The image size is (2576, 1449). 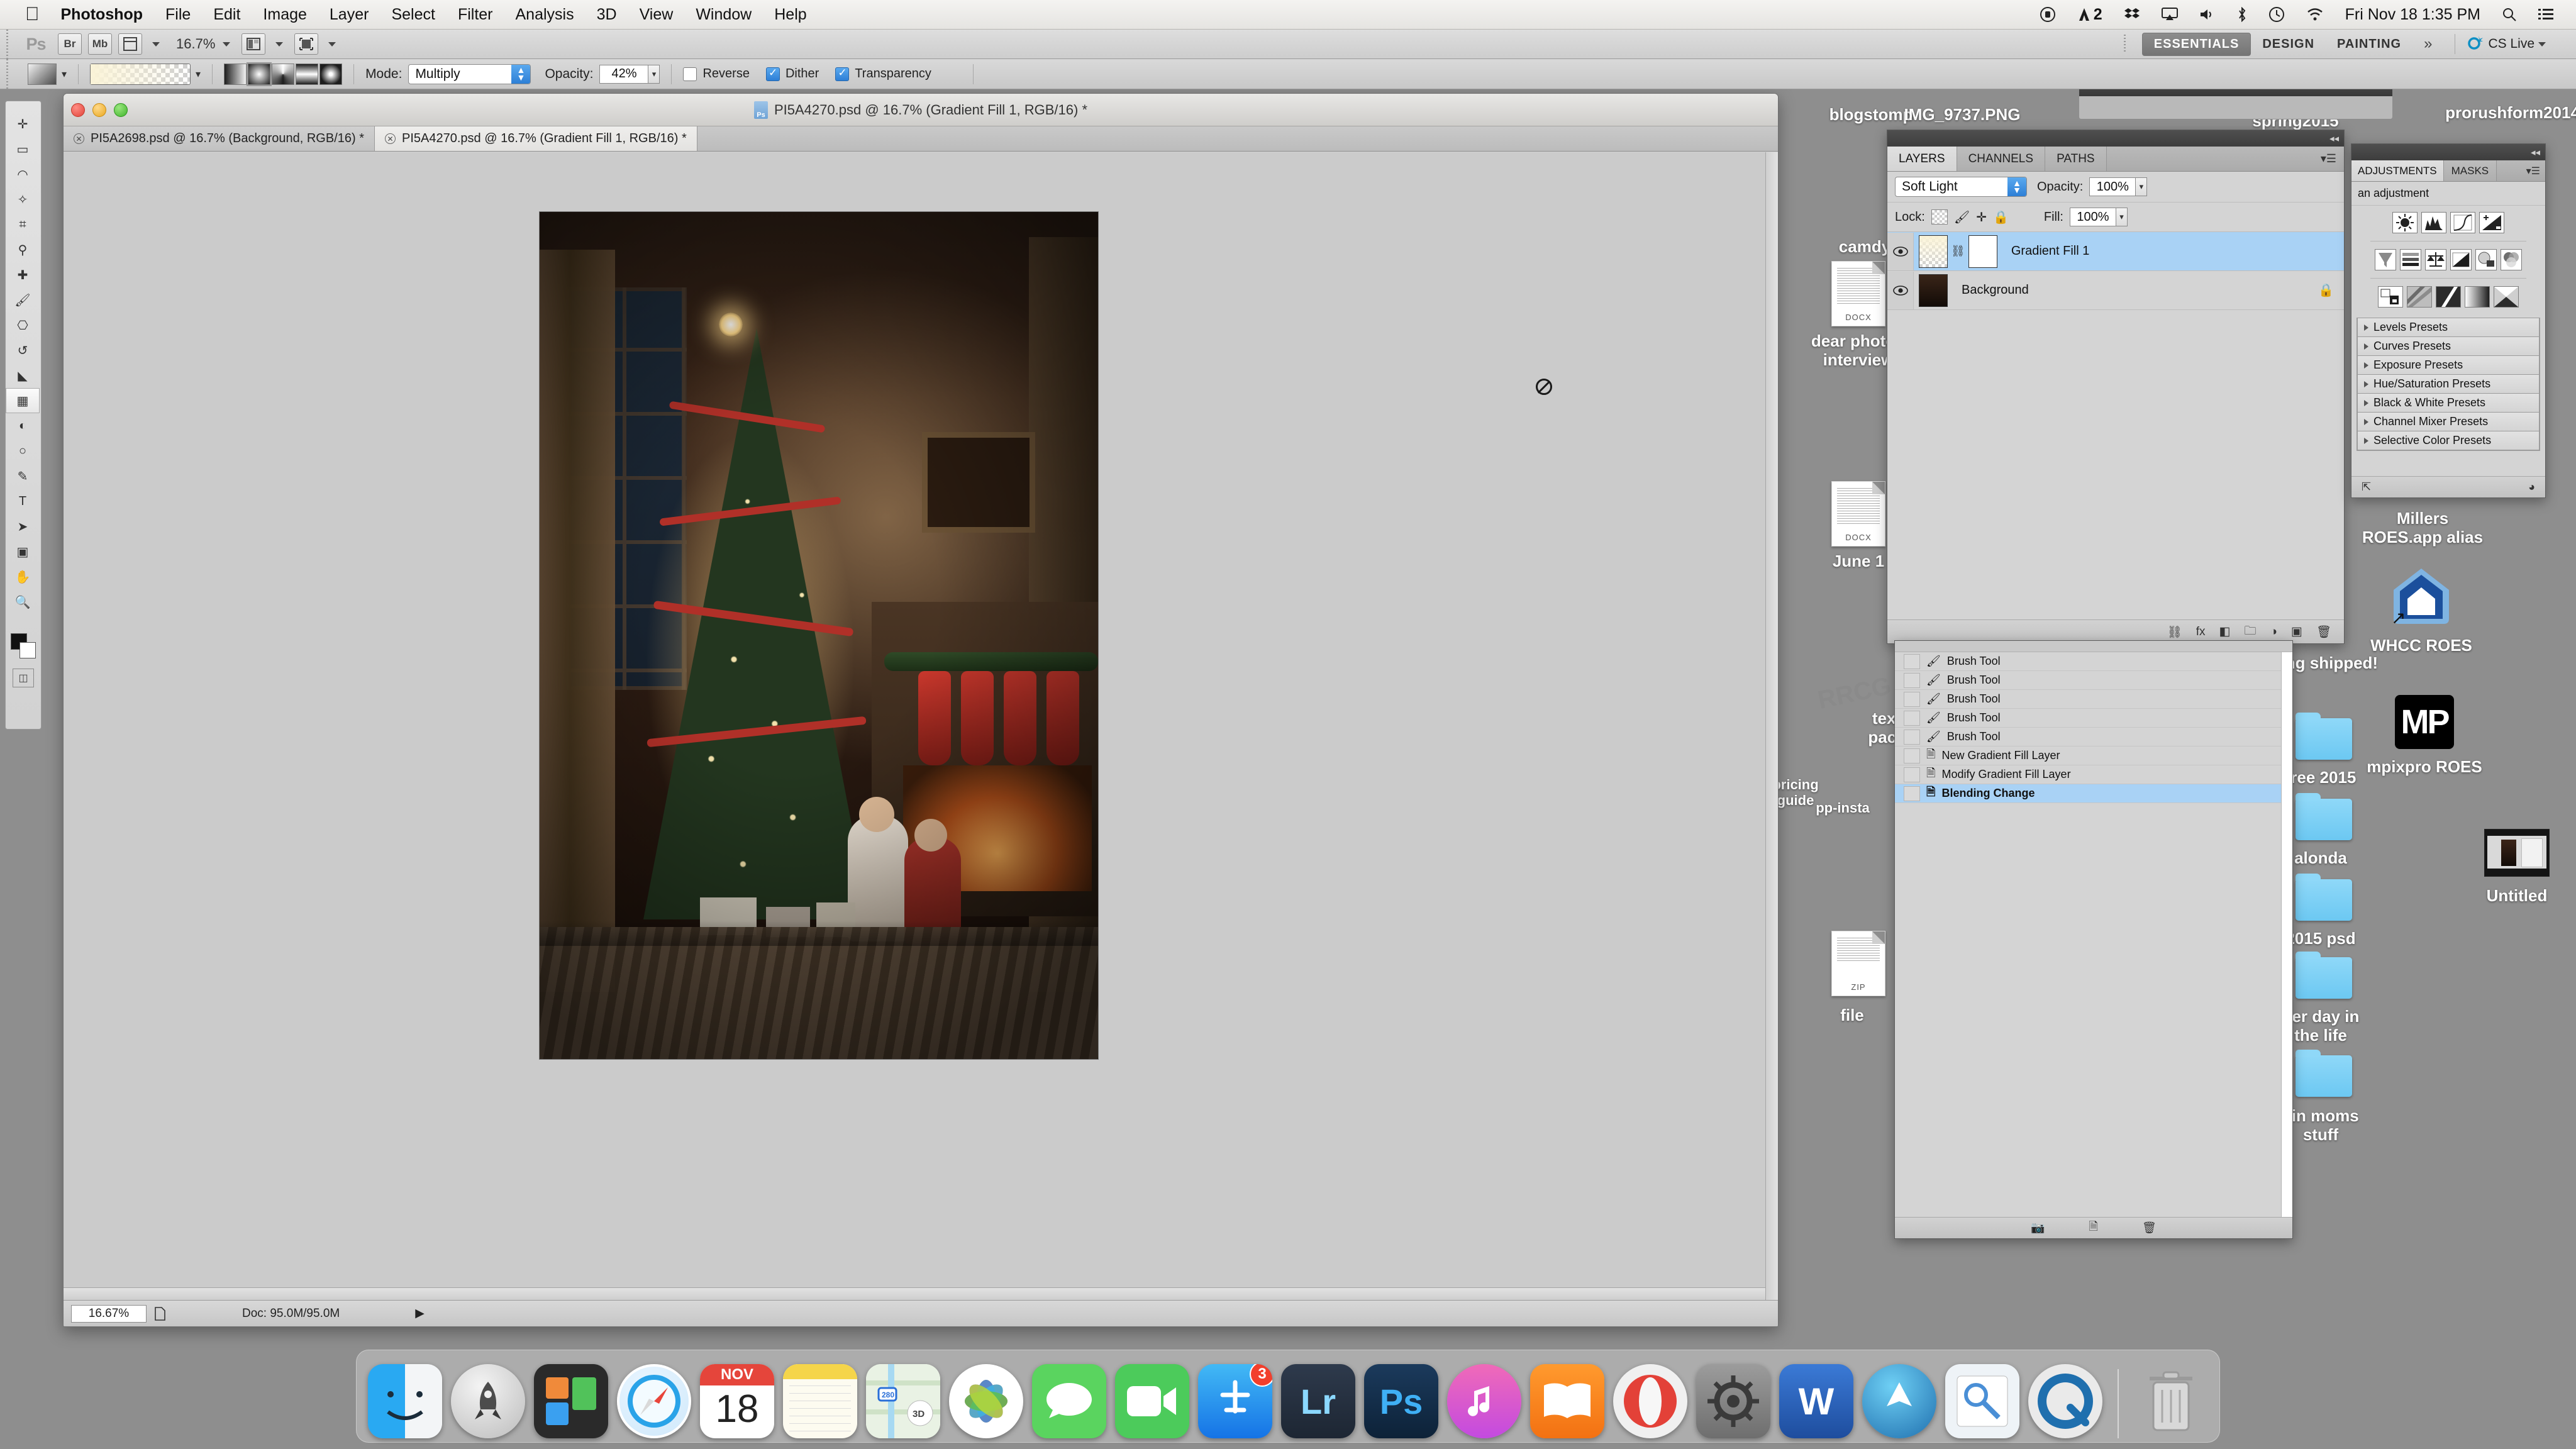 What do you see at coordinates (654, 1401) in the screenshot?
I see `safari-icon` at bounding box center [654, 1401].